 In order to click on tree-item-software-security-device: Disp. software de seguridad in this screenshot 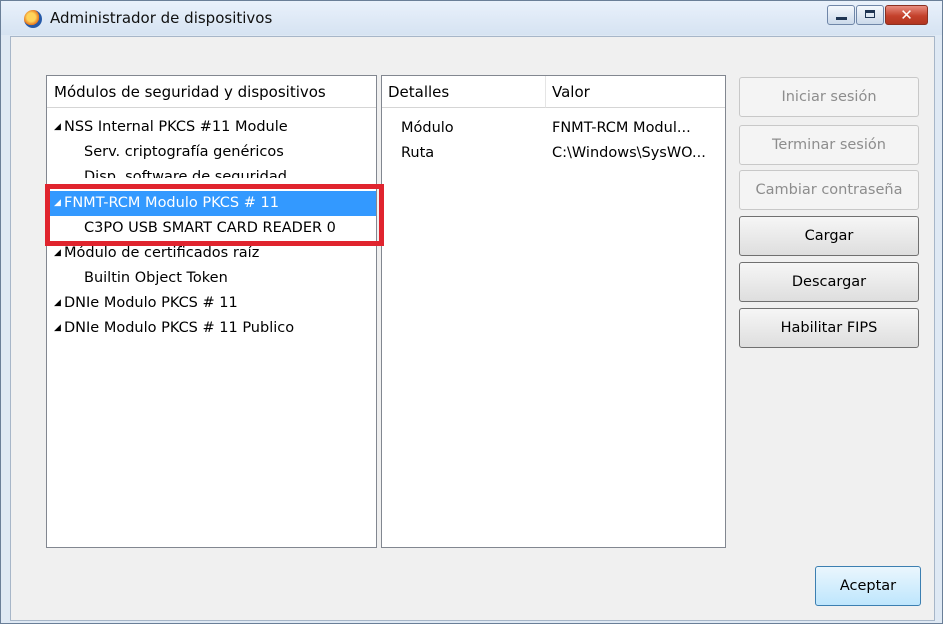, I will do `click(211, 171)`.